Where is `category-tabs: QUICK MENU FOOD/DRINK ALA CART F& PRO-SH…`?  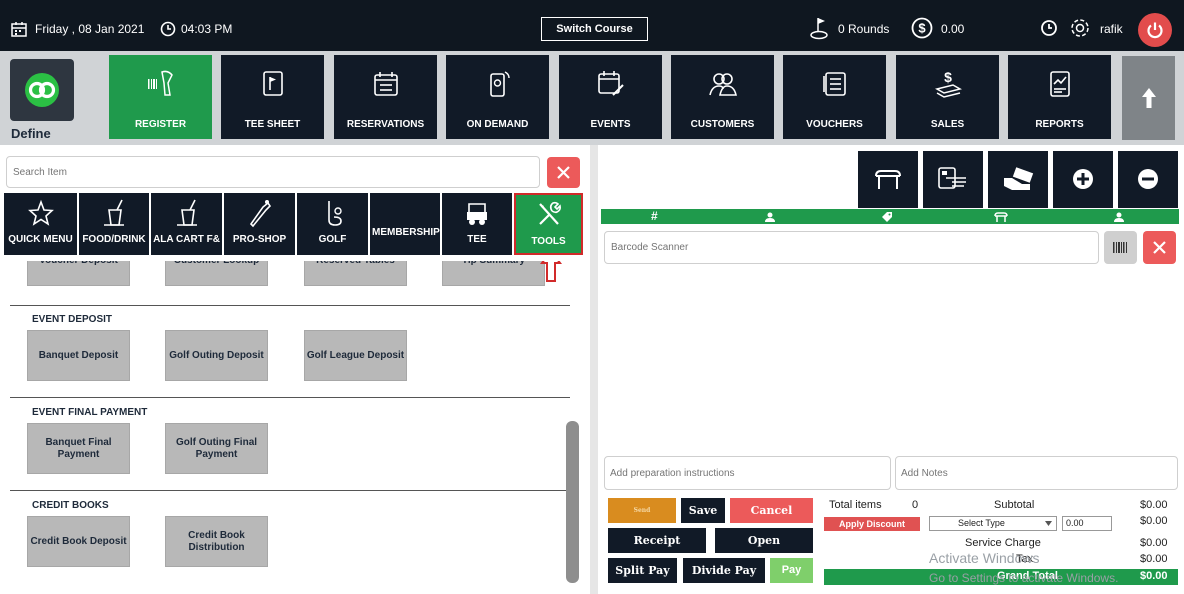
category-tabs: QUICK MENU FOOD/DRINK ALA CART F& PRO-SH… is located at coordinates (296, 225).